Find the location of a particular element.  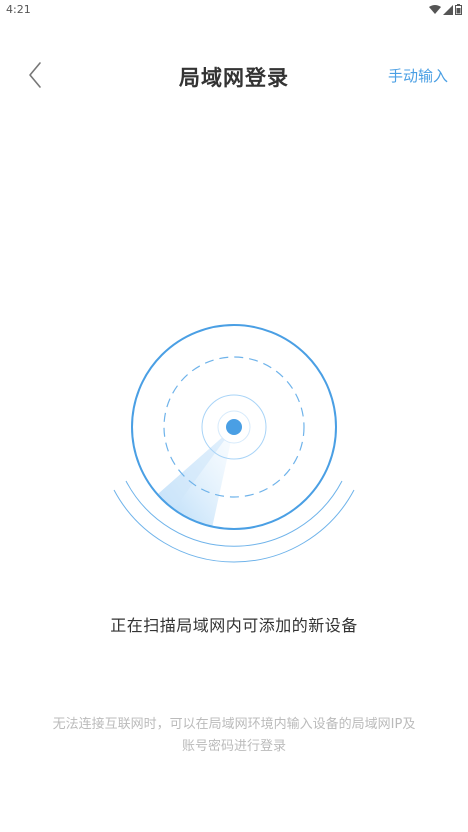

signal-icon is located at coordinates (448, 9).